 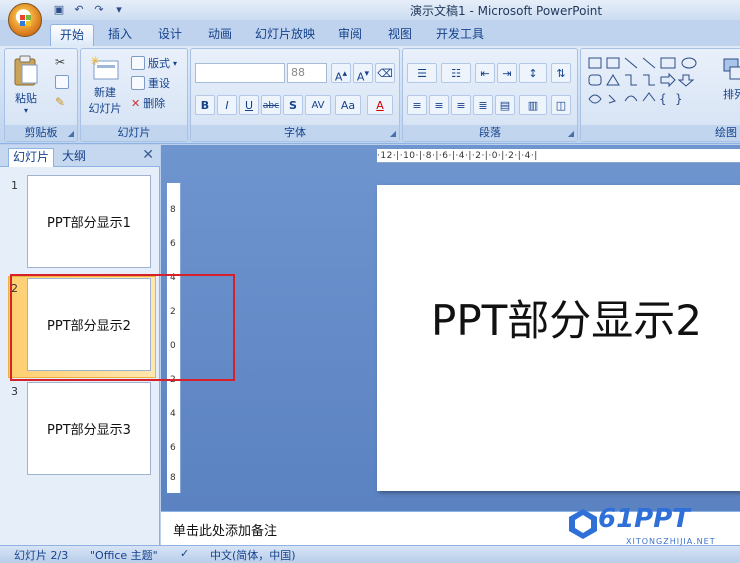 I want to click on font-color-button: A, so click(x=380, y=105).